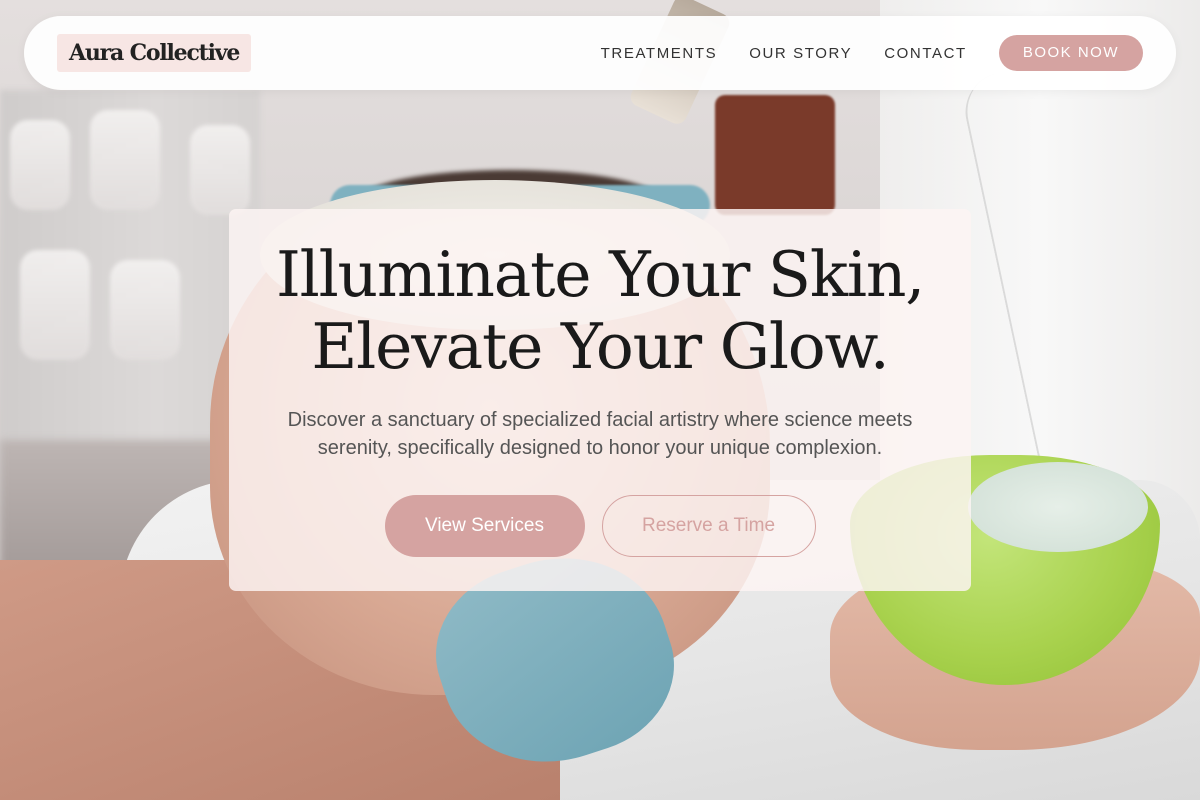 The width and height of the screenshot is (1200, 800). Describe the element at coordinates (600, 274) in the screenshot. I see `hero-title-line-1: Illuminate Your Skin,` at that location.